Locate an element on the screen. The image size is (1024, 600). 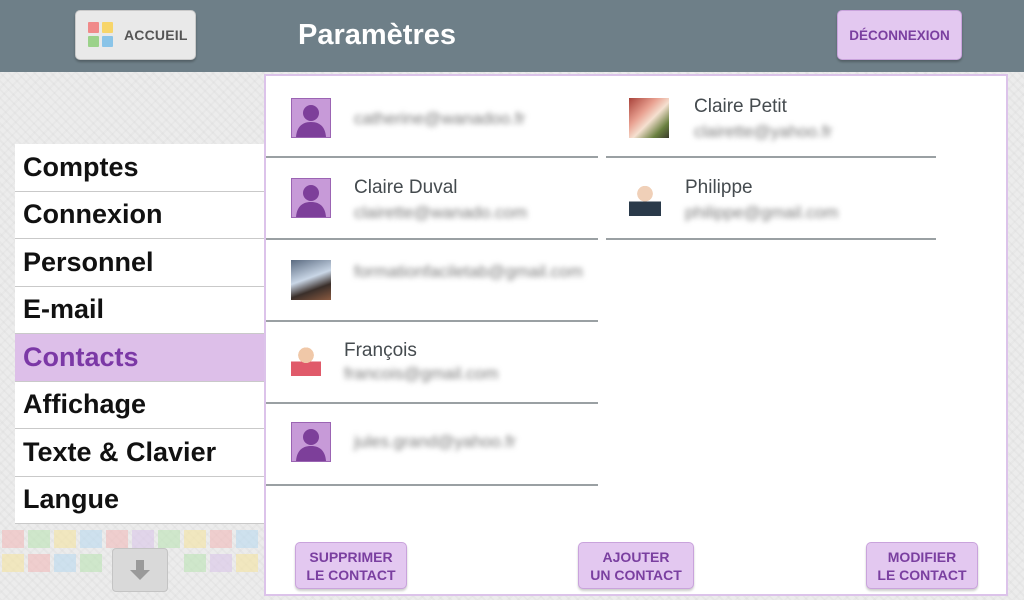
scroll-down-button is located at coordinates (140, 570).